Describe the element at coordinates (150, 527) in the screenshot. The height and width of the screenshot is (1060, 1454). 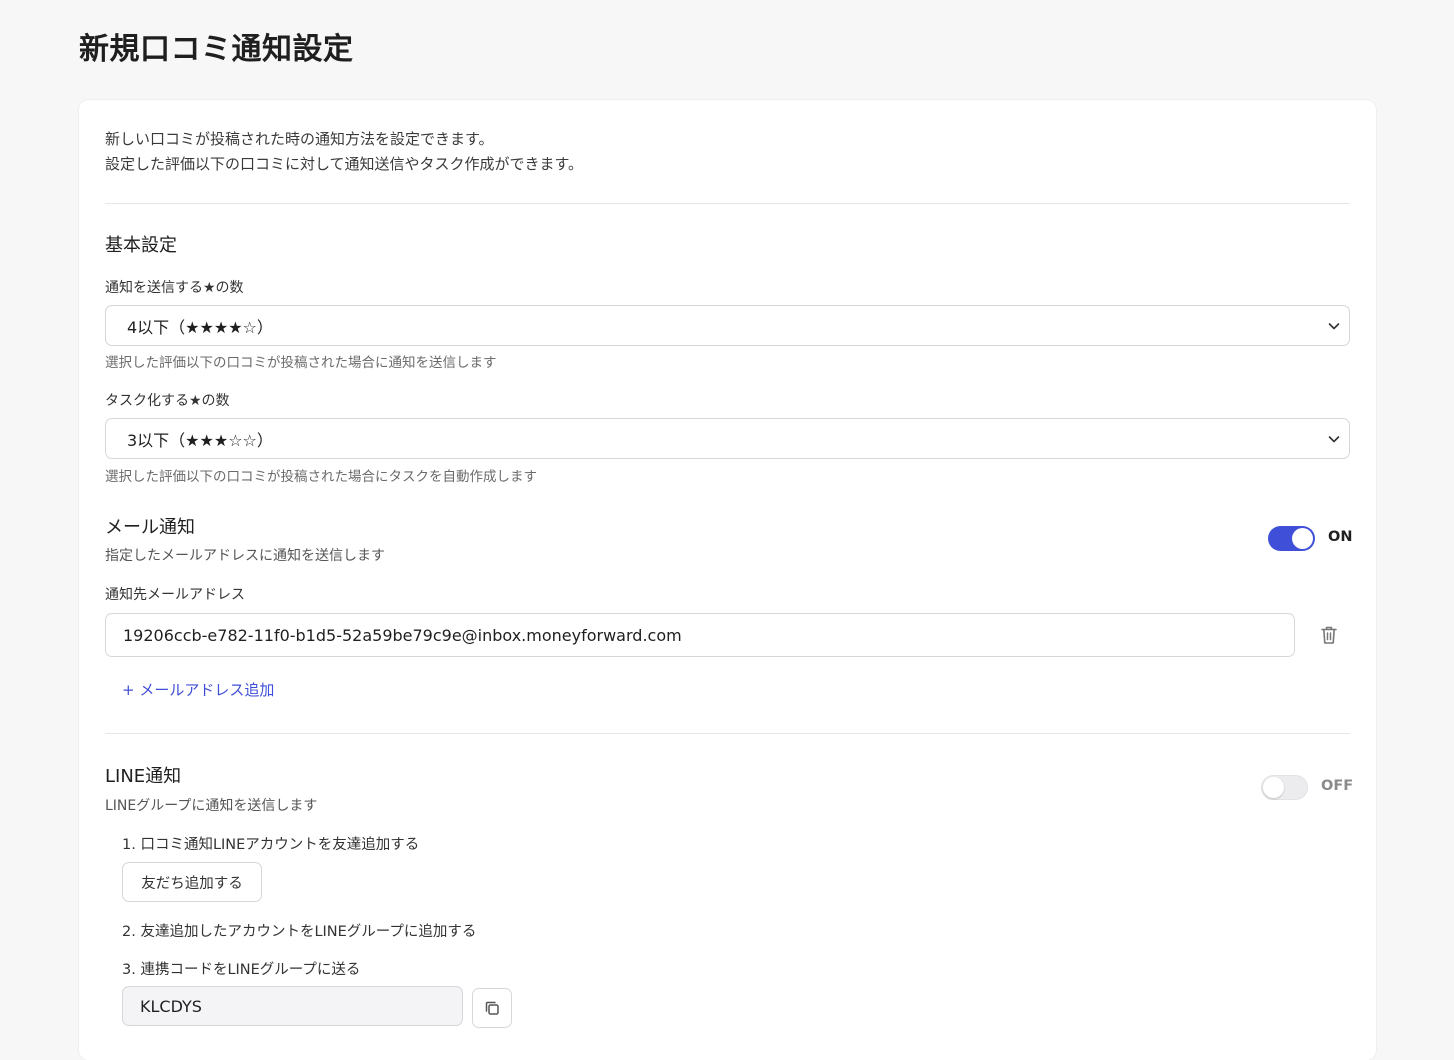
I see `email-notification-title: メール通知` at that location.